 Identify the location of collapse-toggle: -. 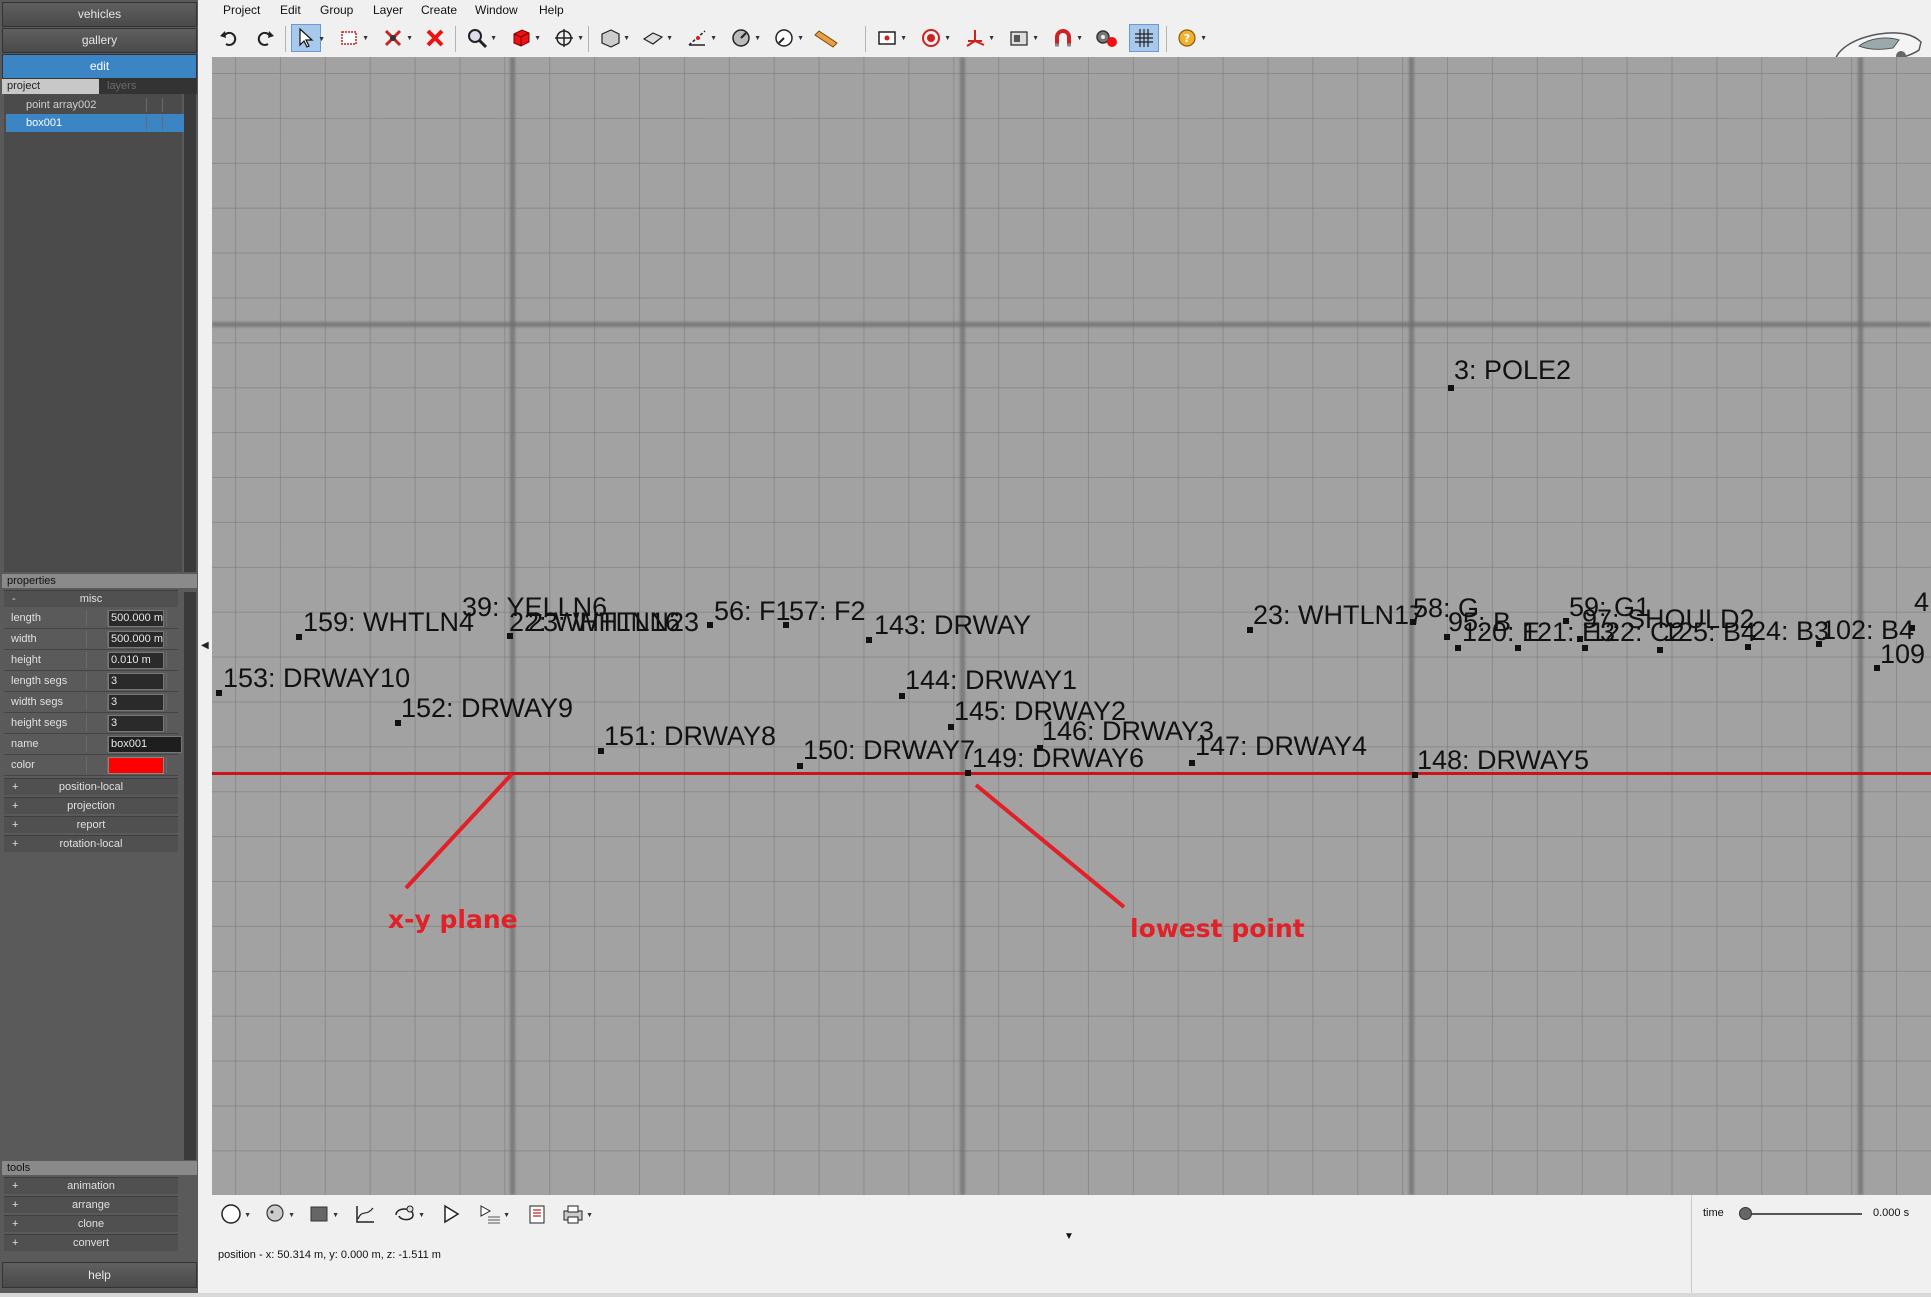
(14, 599).